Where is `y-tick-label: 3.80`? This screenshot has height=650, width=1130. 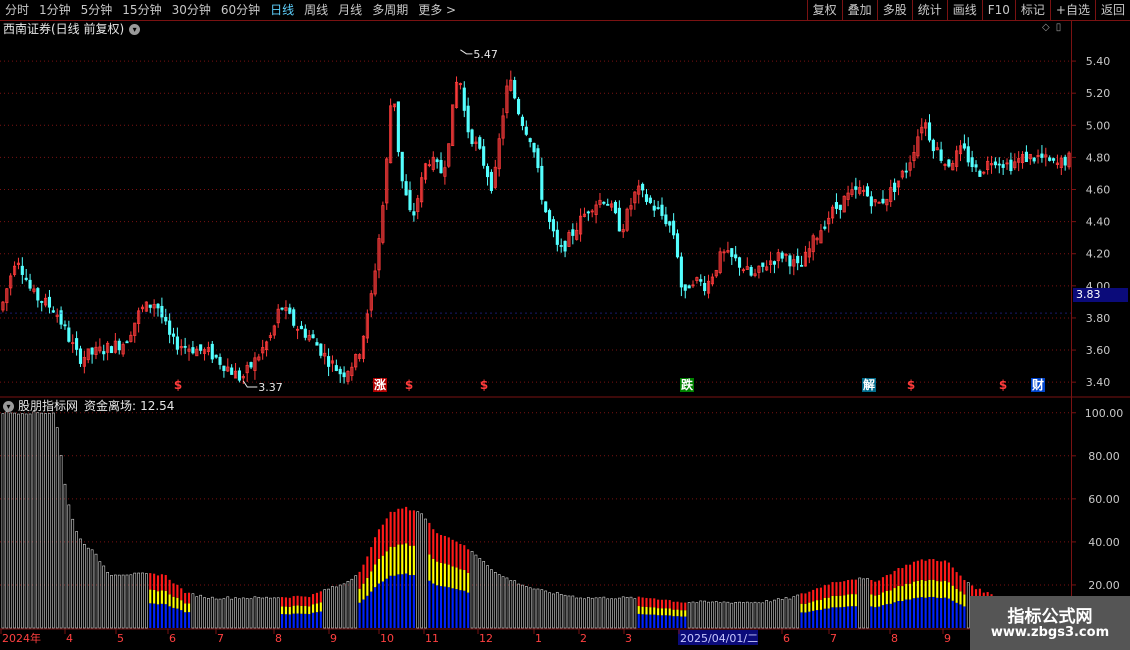
y-tick-label: 3.80 is located at coordinates (1098, 318).